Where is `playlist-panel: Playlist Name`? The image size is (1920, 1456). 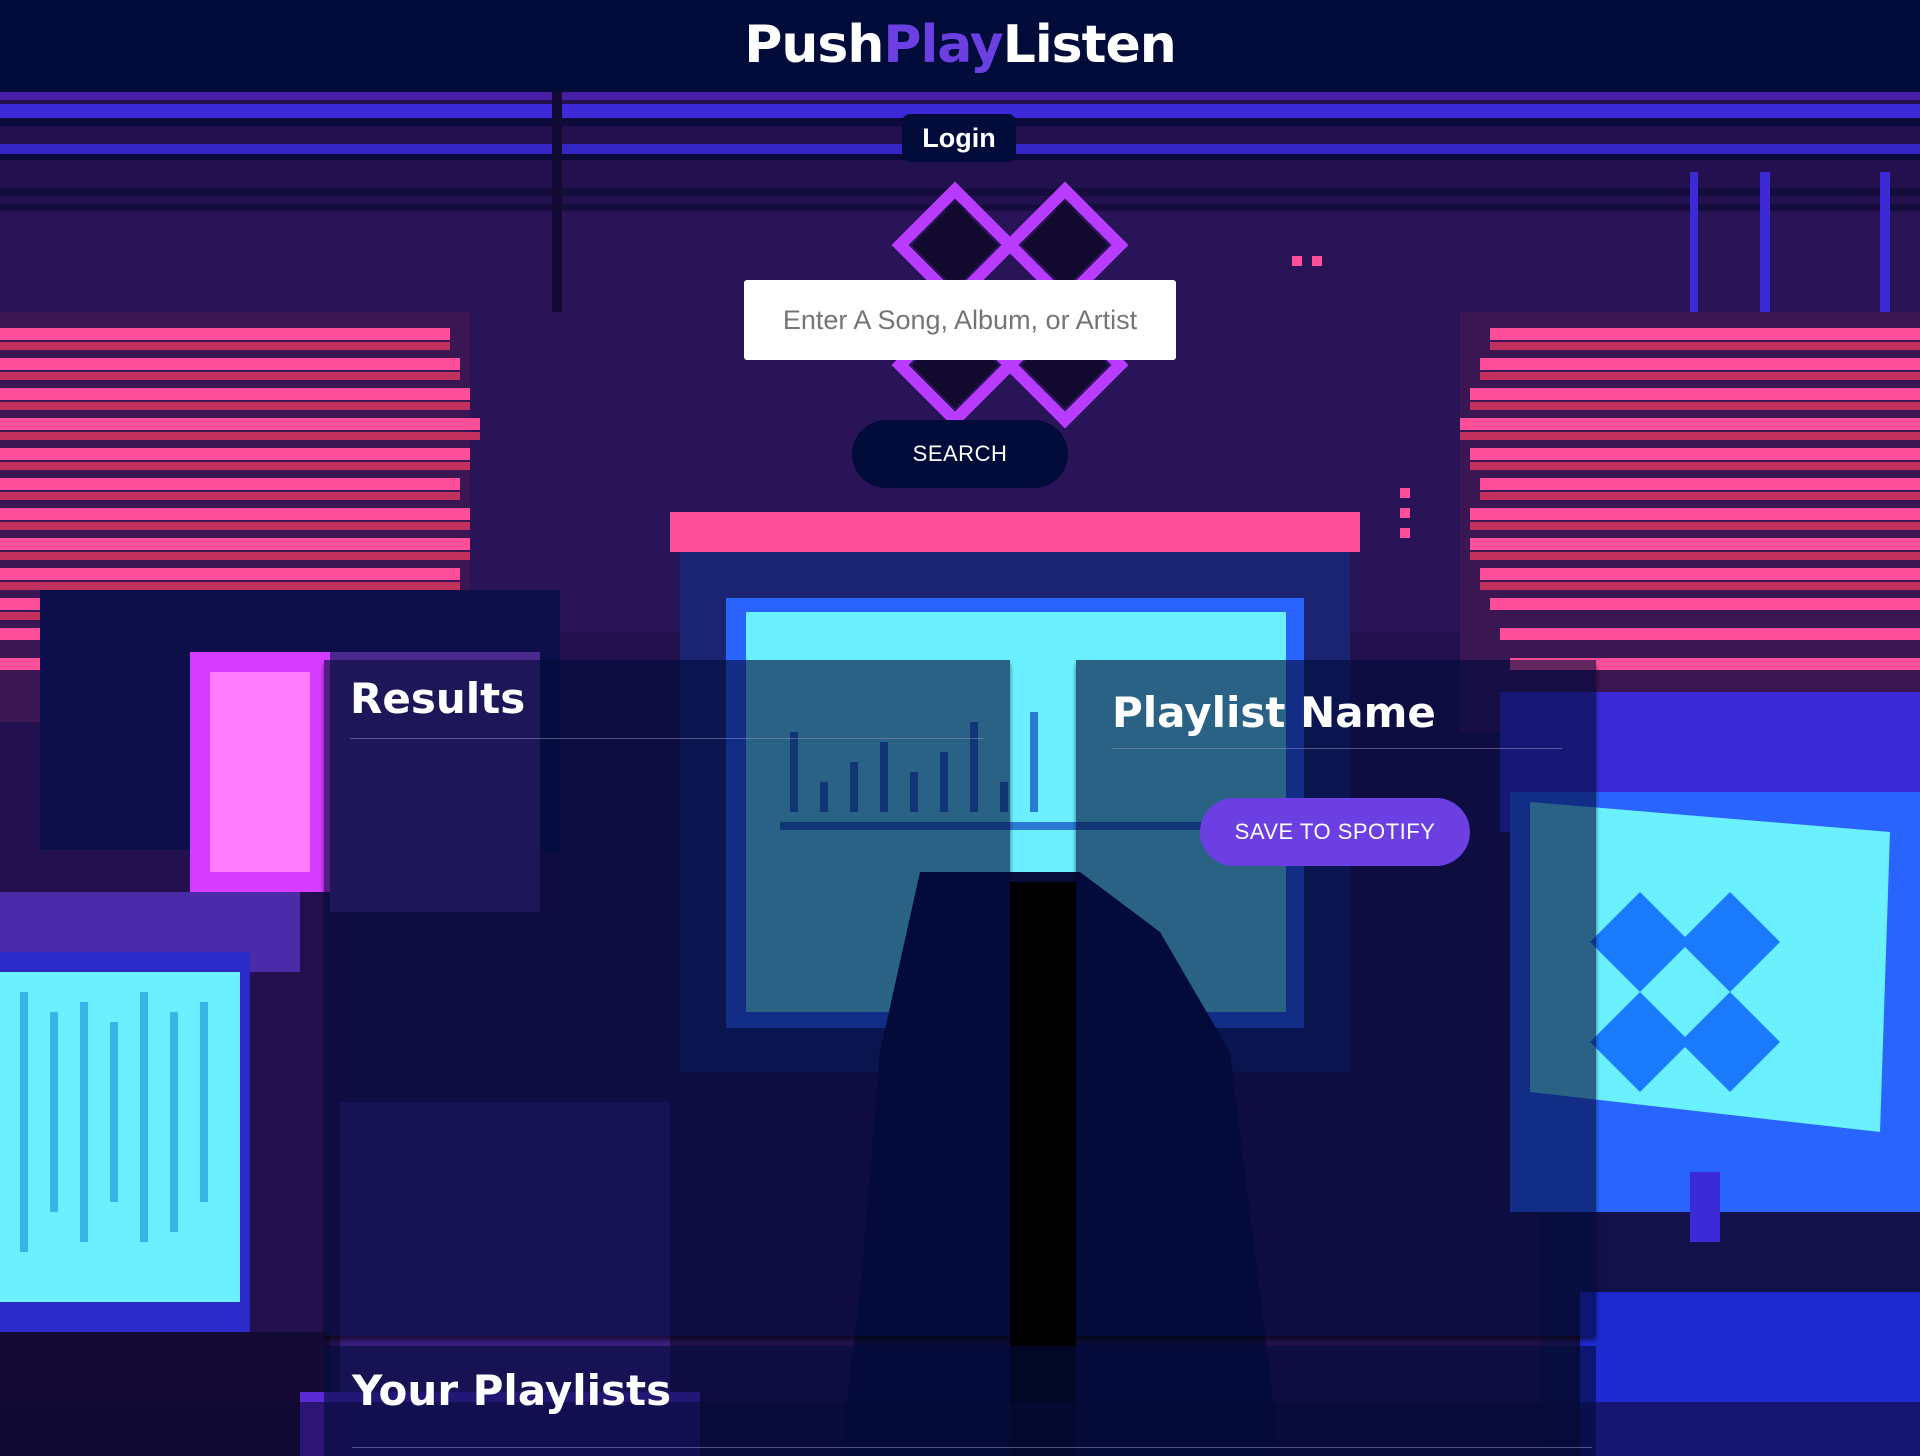 playlist-panel: Playlist Name is located at coordinates (1336, 998).